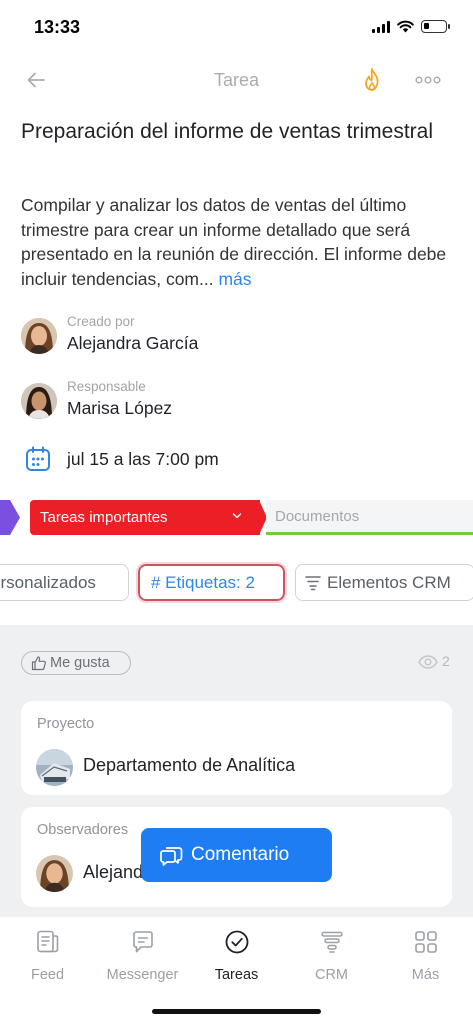 Image resolution: width=473 pixels, height=1024 pixels. I want to click on custom-fields-chip: ersonalizados, so click(64, 582).